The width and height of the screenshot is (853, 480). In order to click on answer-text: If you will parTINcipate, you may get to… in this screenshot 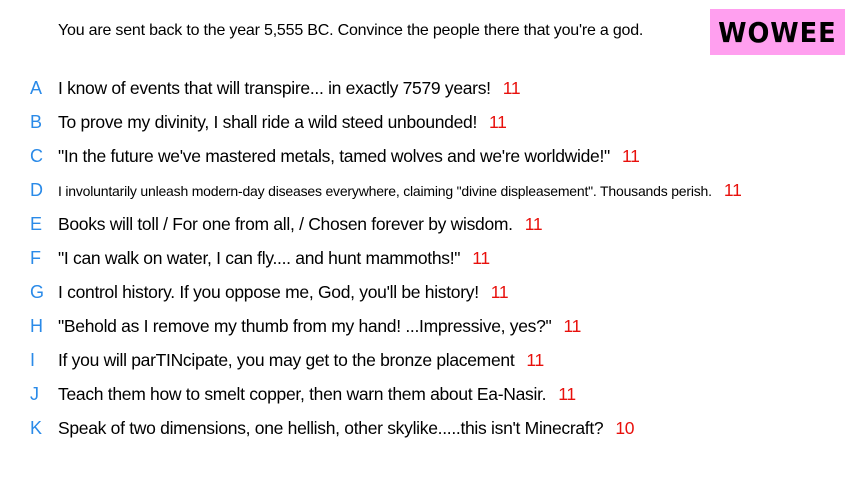, I will do `click(286, 359)`.